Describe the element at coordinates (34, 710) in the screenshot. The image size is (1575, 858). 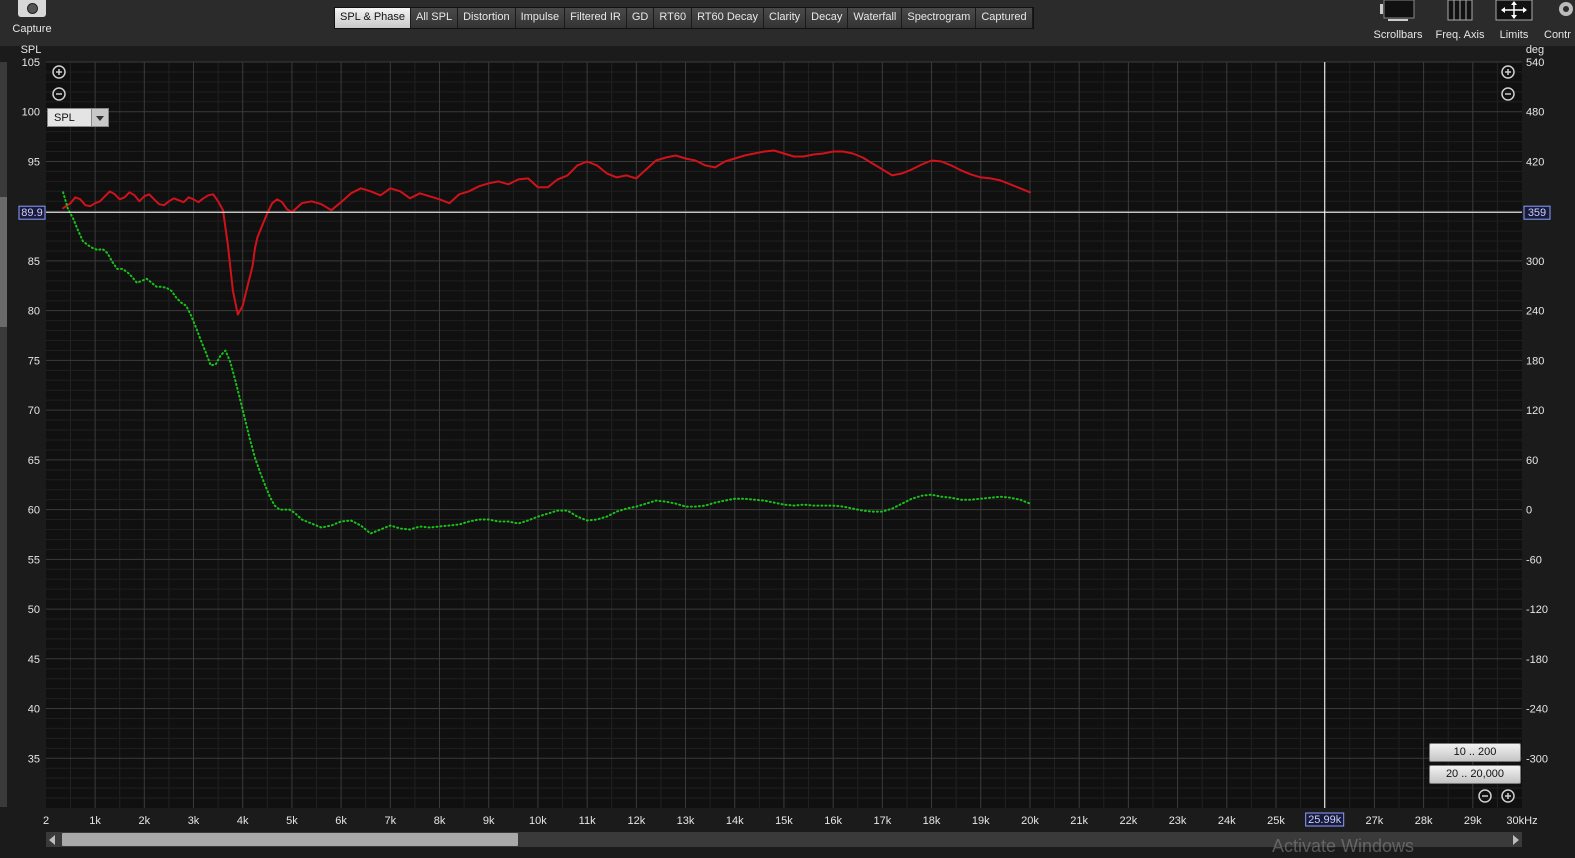
I see `y-tick-label: 40` at that location.